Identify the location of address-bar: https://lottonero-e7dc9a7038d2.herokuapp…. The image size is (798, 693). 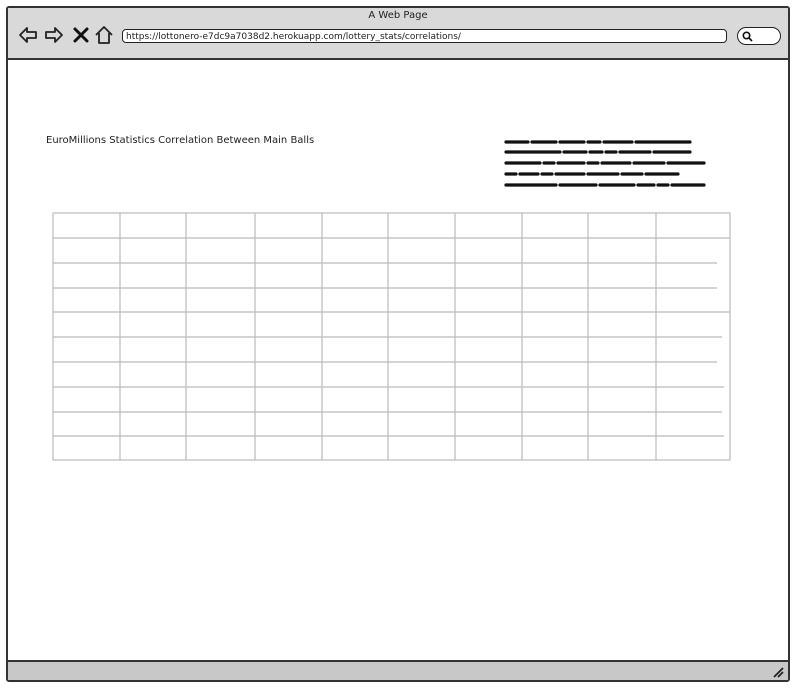
(424, 36).